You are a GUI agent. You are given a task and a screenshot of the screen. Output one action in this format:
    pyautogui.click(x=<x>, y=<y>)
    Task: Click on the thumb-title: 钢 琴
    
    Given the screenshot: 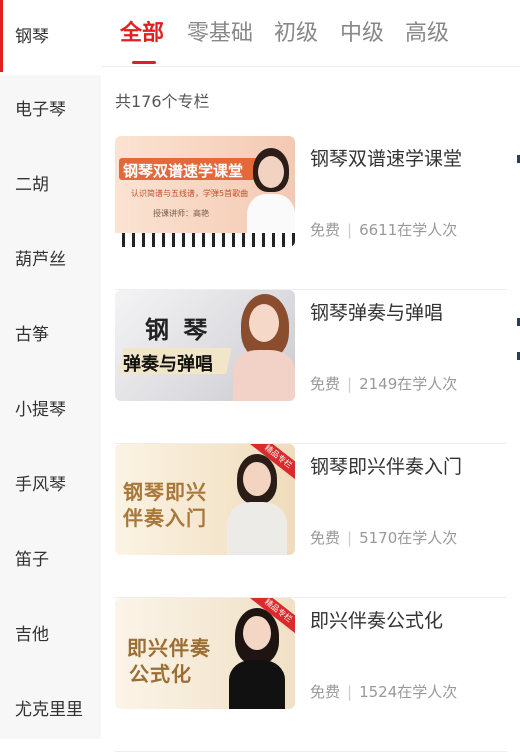 What is the action you would take?
    pyautogui.click(x=178, y=330)
    